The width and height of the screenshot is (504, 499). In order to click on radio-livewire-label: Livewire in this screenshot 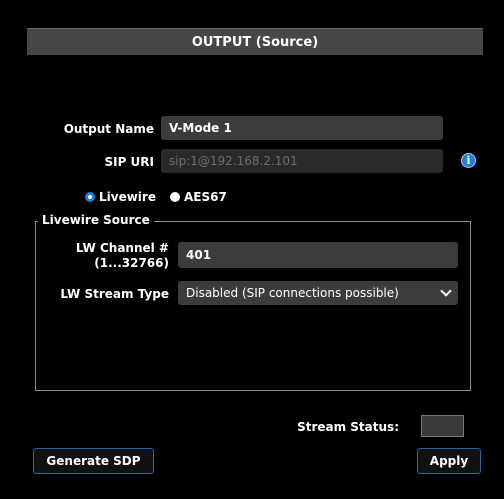, I will do `click(127, 197)`.